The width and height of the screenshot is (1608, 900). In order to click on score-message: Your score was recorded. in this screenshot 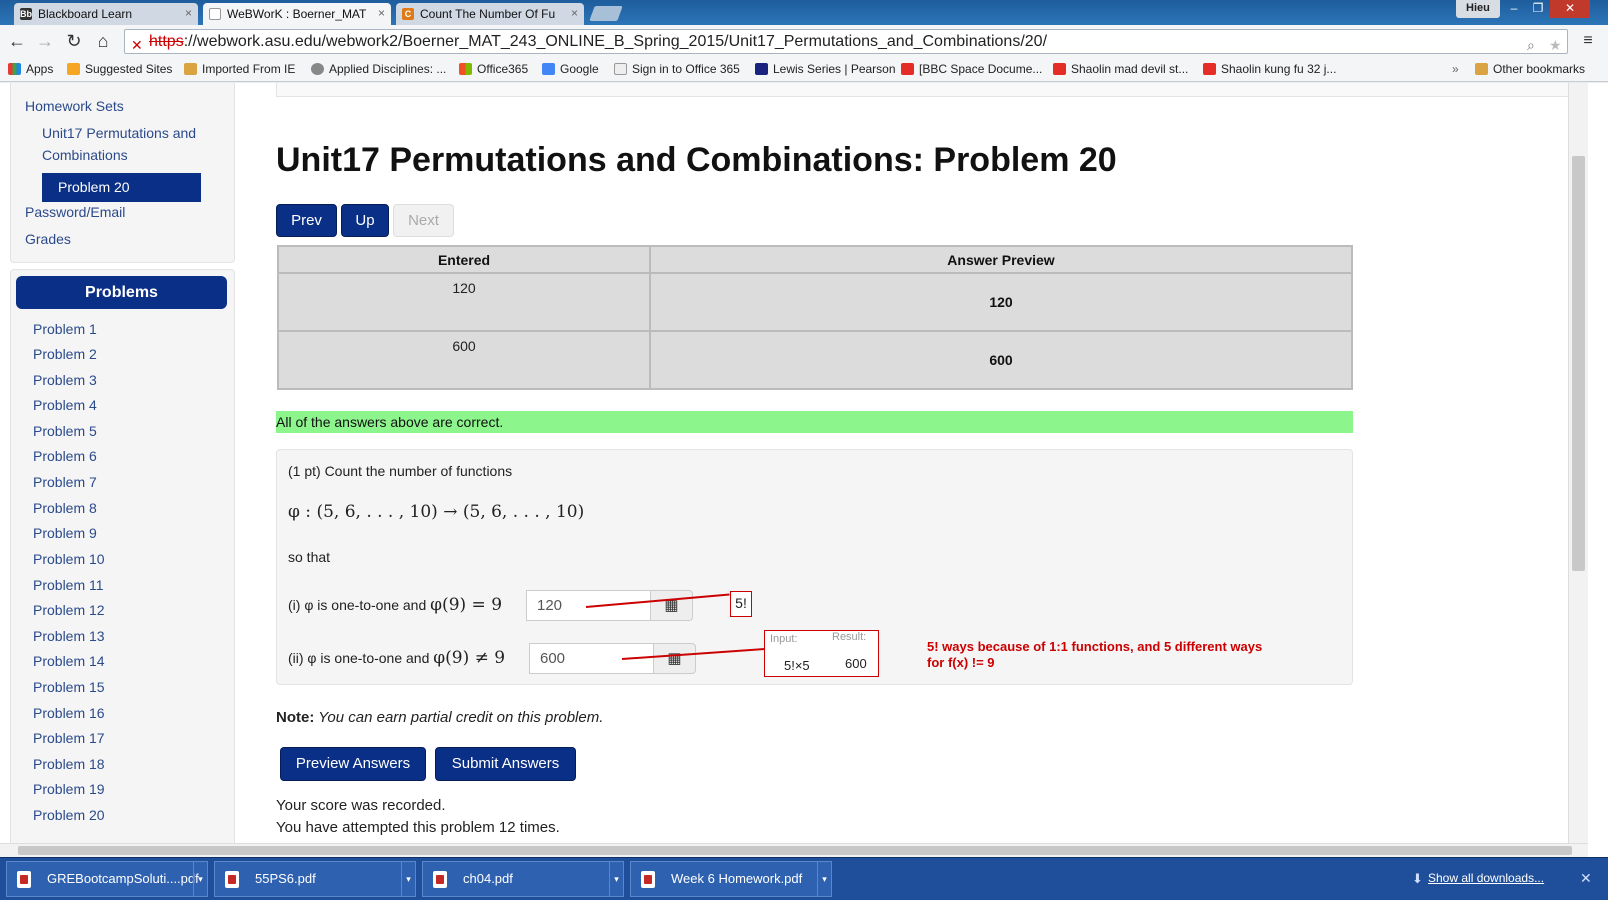, I will do `click(361, 805)`.